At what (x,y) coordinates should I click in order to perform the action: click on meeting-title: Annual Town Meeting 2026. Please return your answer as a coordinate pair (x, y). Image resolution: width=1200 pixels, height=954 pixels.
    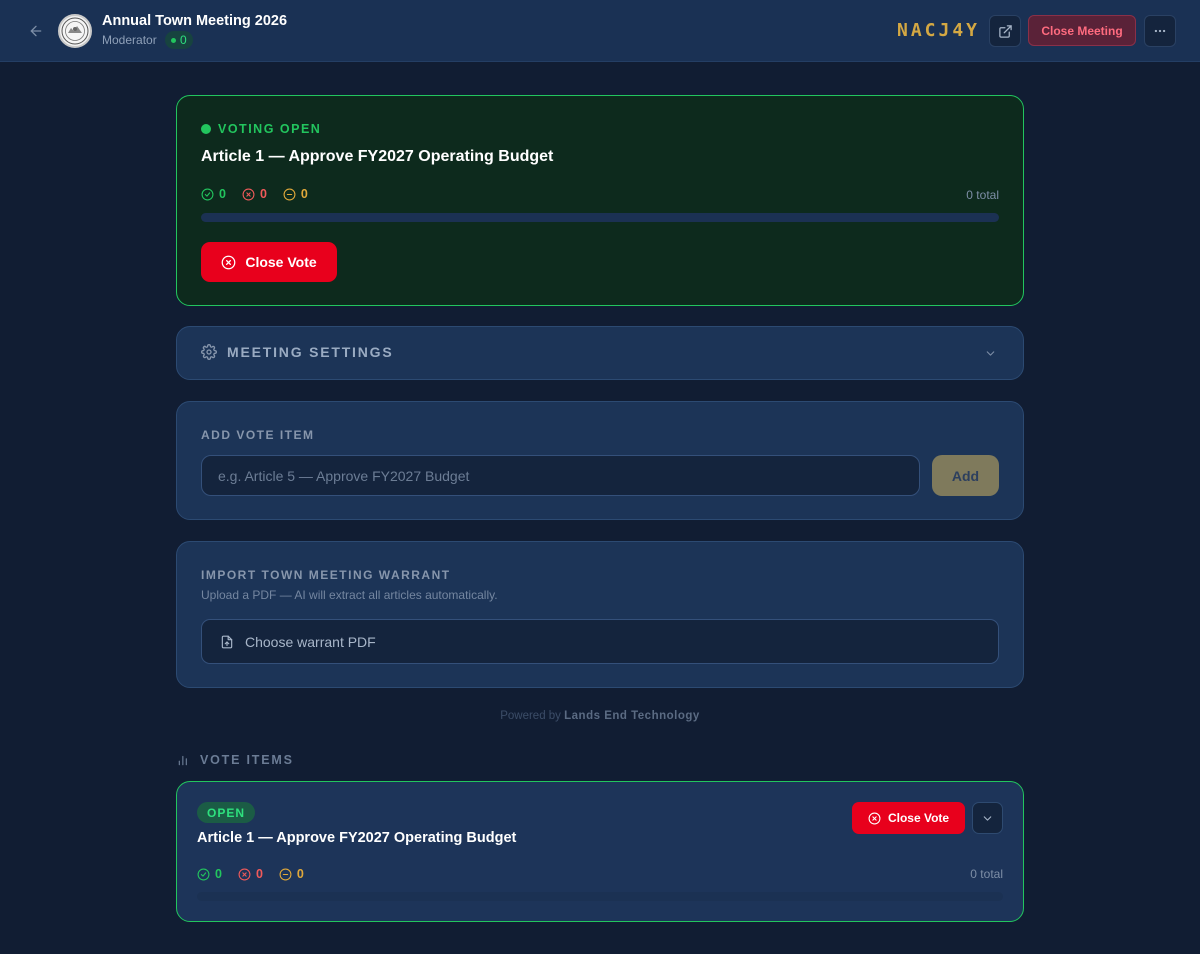
    Looking at the image, I should click on (195, 21).